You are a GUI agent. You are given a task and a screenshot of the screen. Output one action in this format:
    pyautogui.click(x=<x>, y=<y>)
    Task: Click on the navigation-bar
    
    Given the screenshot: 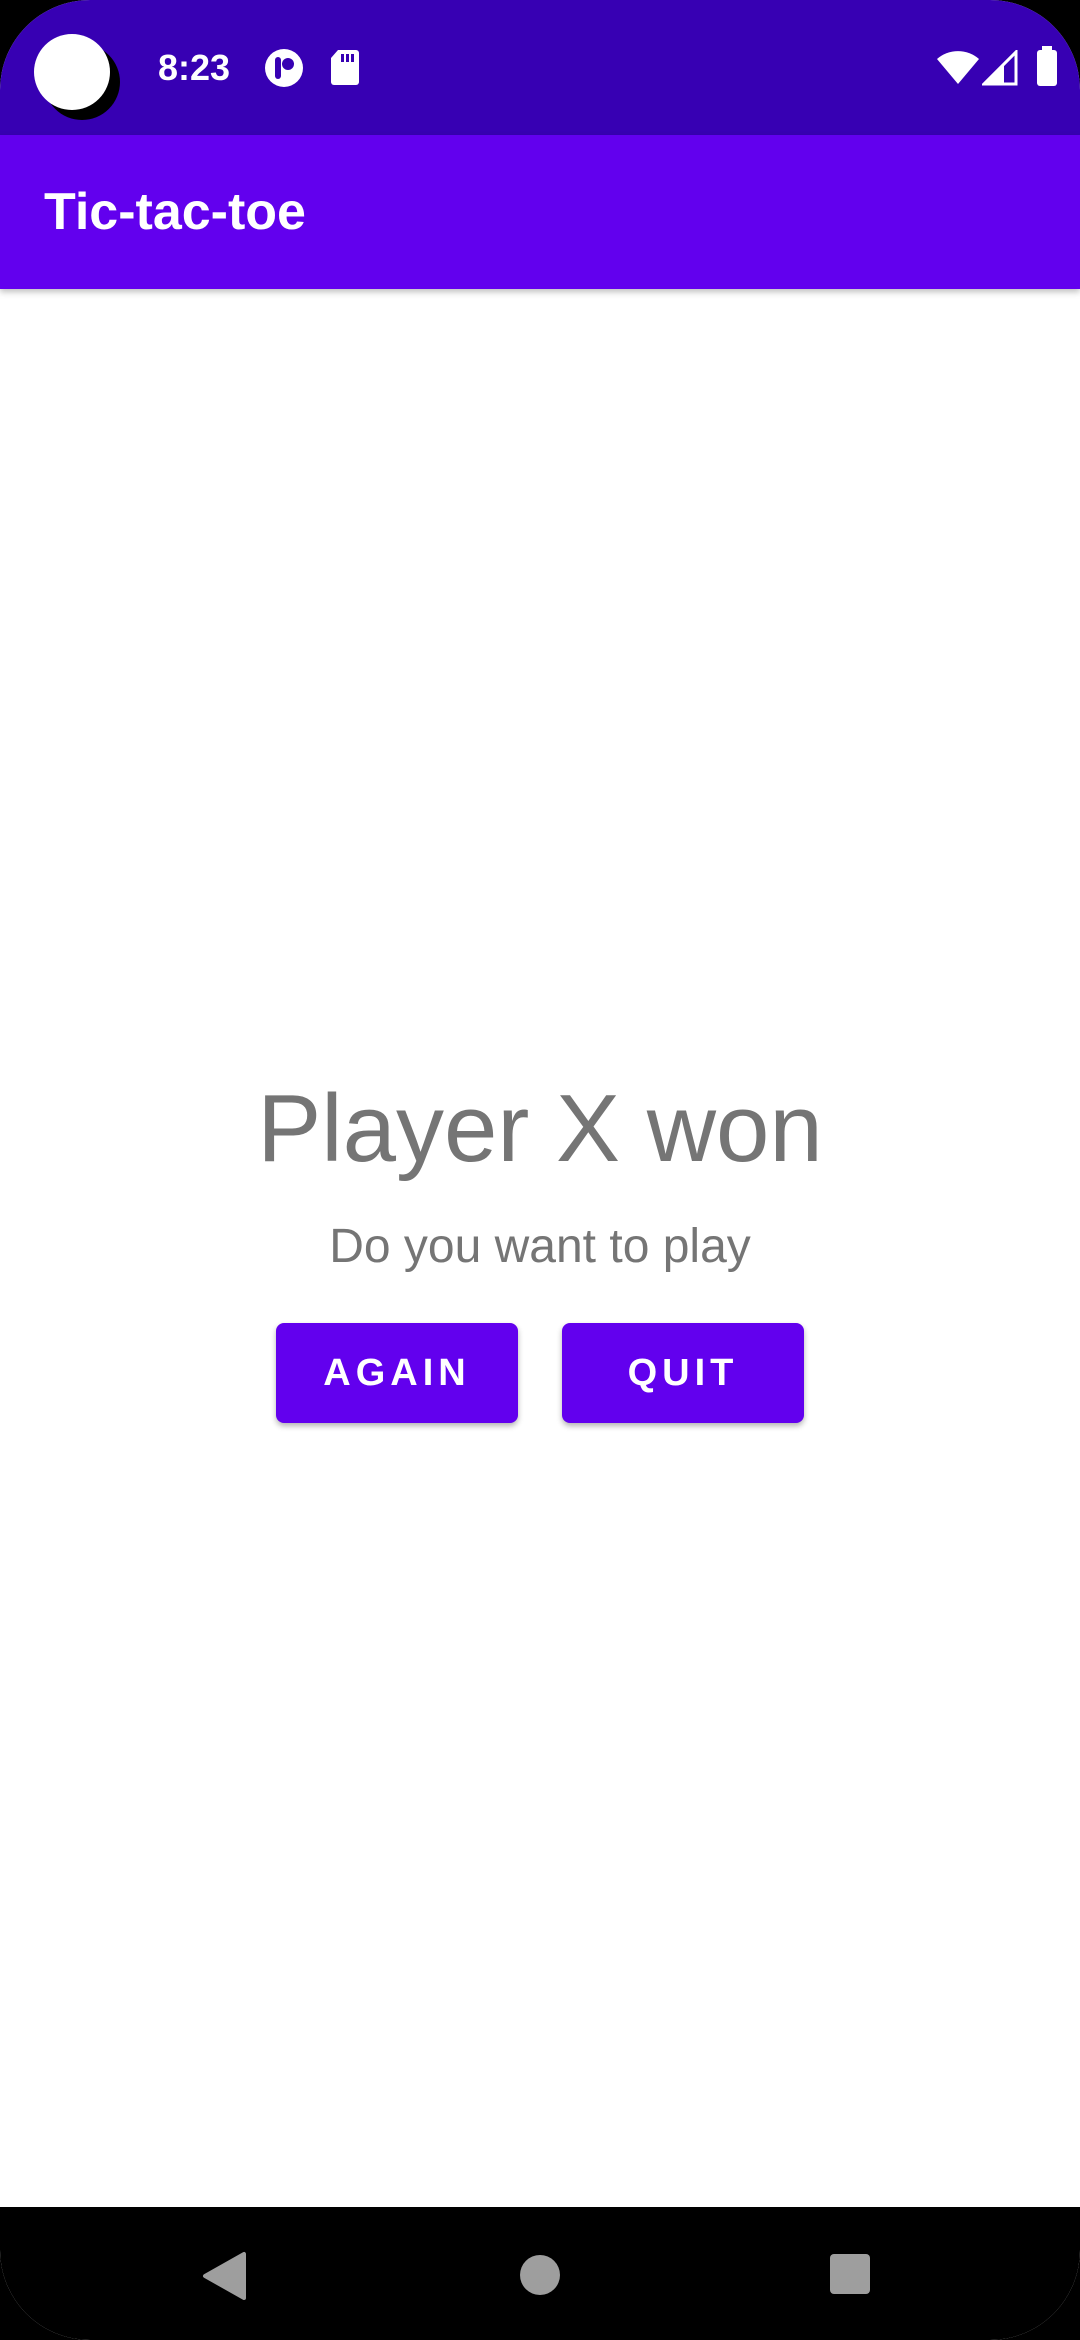 What is the action you would take?
    pyautogui.click(x=540, y=2273)
    